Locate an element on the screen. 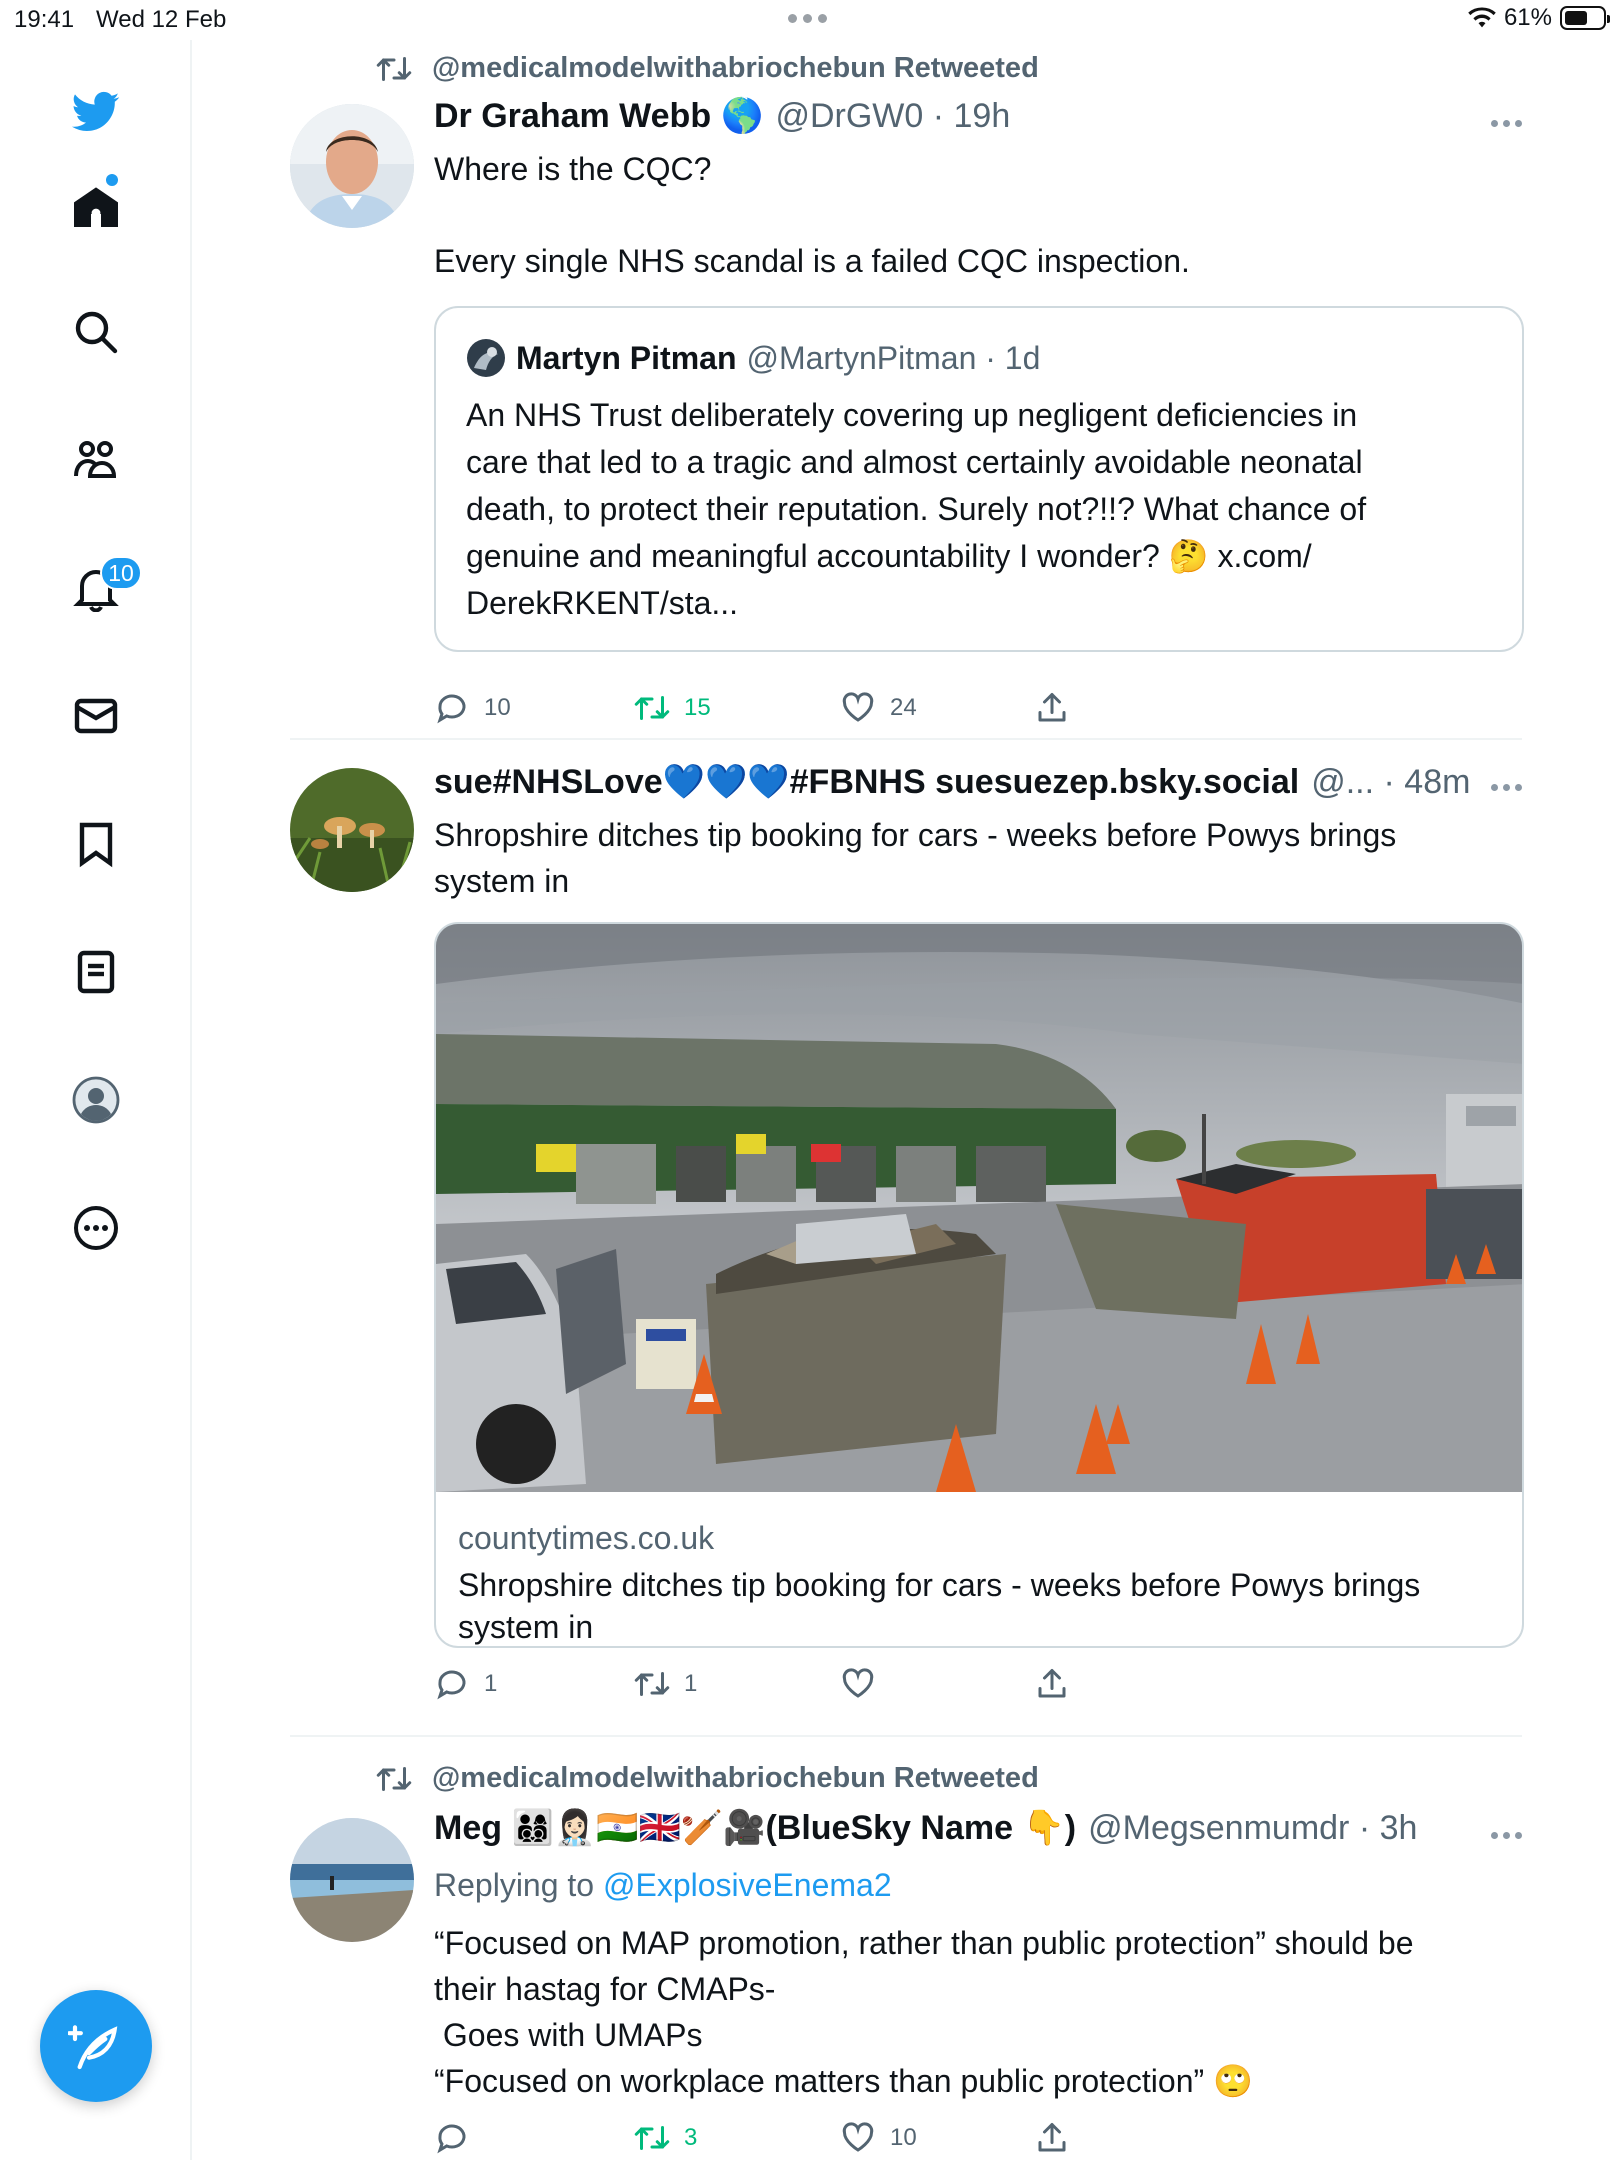  quoted-author-handle-time: @MartynPitman · 1d is located at coordinates (893, 357).